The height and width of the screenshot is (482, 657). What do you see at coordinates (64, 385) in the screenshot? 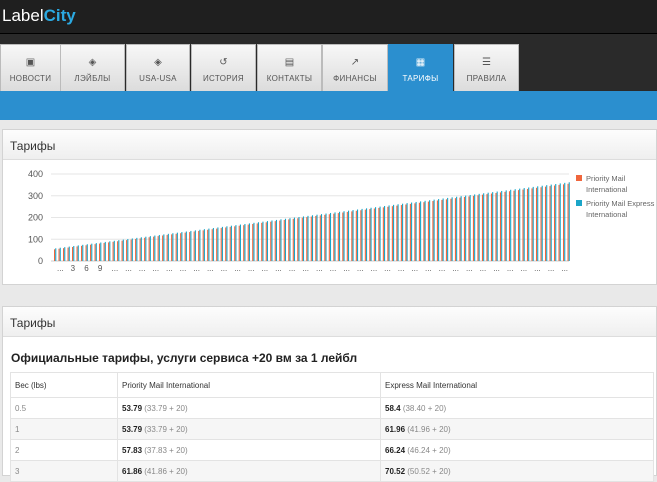
I see `column-header: Вес (lbs)` at bounding box center [64, 385].